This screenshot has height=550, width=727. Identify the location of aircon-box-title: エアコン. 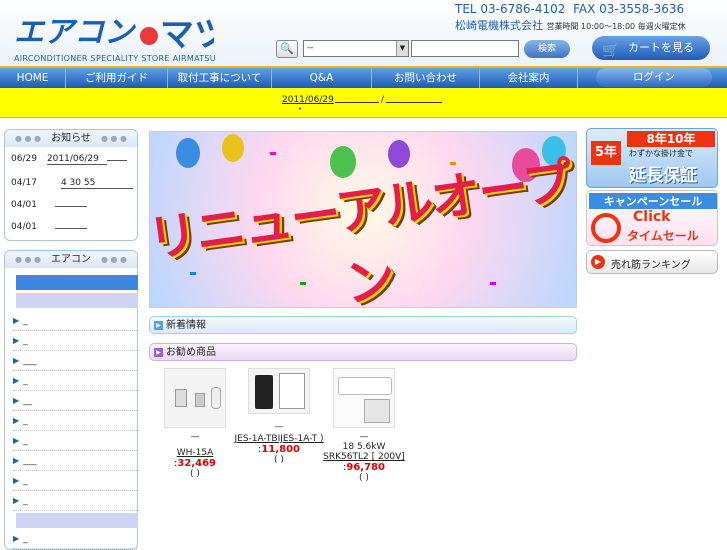
(71, 259).